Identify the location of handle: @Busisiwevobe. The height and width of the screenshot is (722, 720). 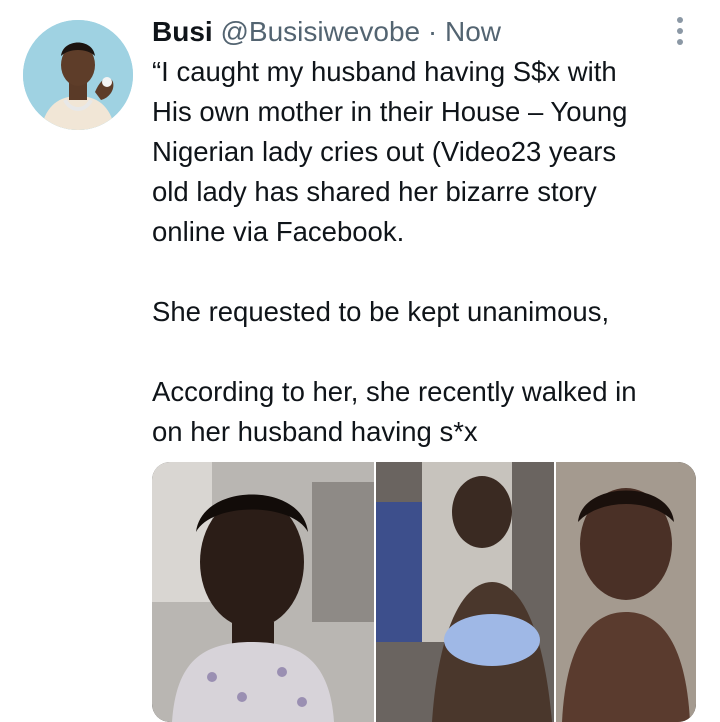
(320, 31).